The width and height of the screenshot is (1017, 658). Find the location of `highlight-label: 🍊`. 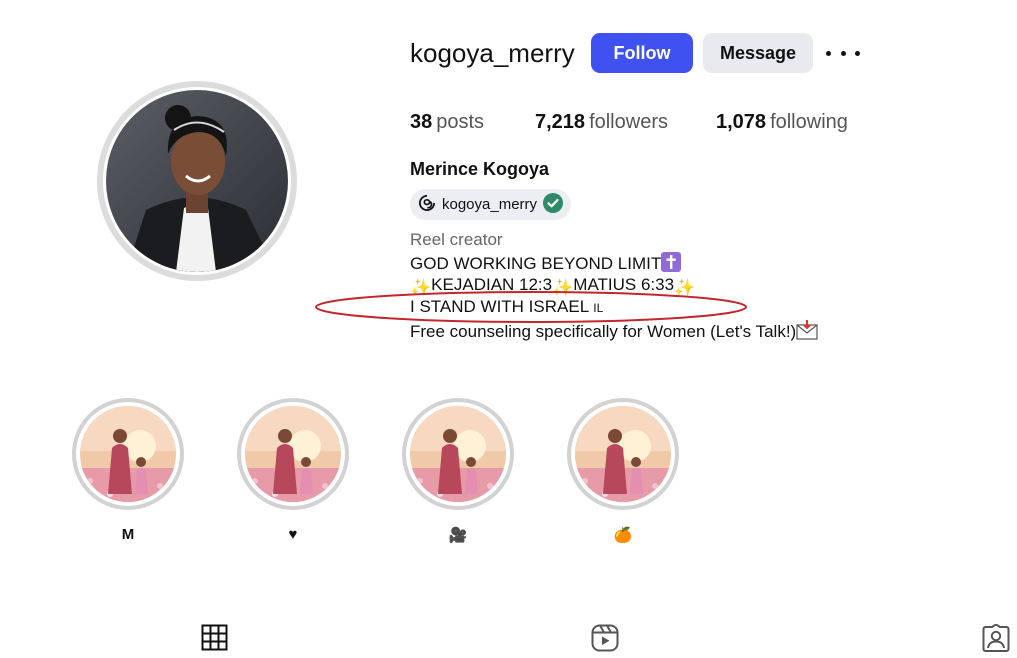

highlight-label: 🍊 is located at coordinates (623, 535).